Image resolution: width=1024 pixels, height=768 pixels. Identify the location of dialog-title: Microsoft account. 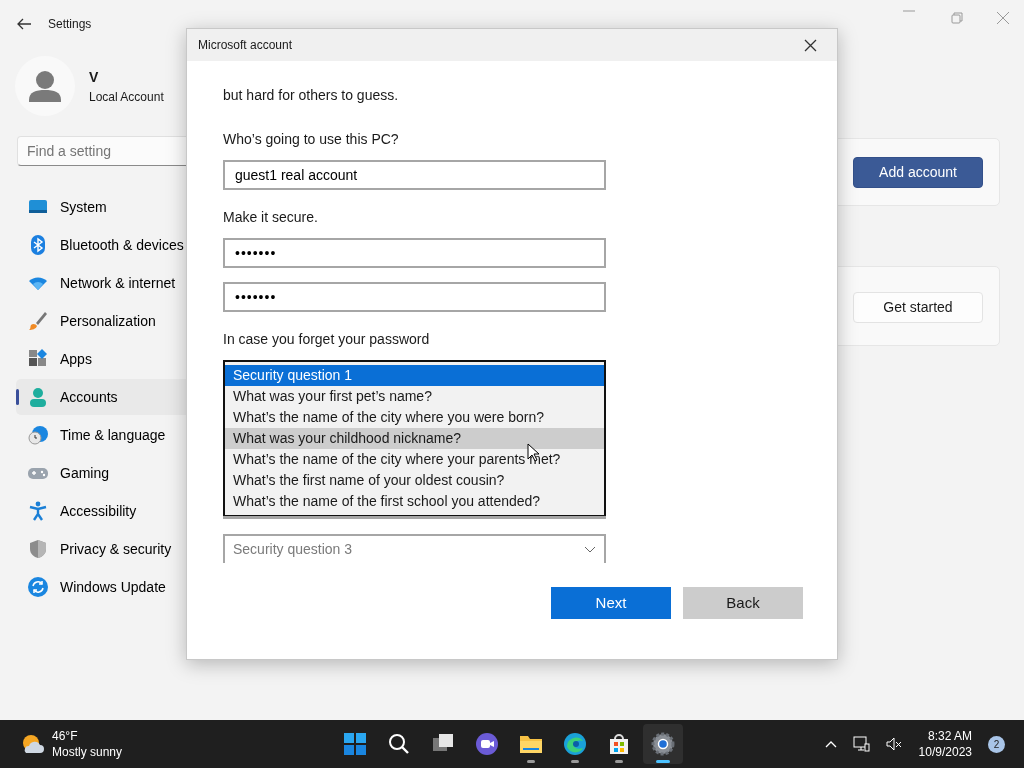
(245, 45).